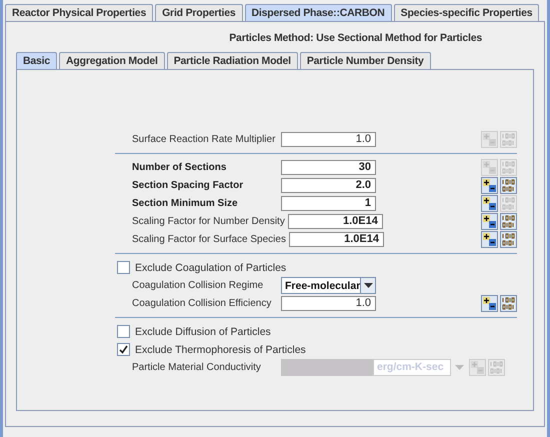 The image size is (550, 437). What do you see at coordinates (328, 167) in the screenshot?
I see `value-field: 30` at bounding box center [328, 167].